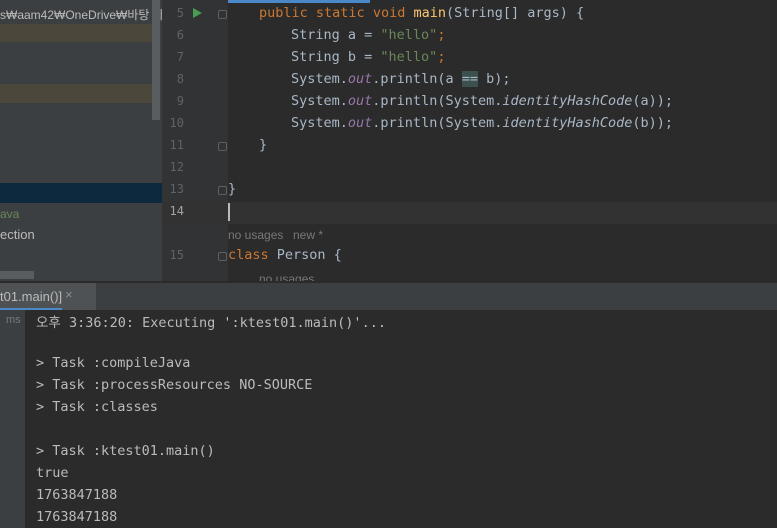  What do you see at coordinates (653, 123) in the screenshot?
I see `code-text: (b));` at bounding box center [653, 123].